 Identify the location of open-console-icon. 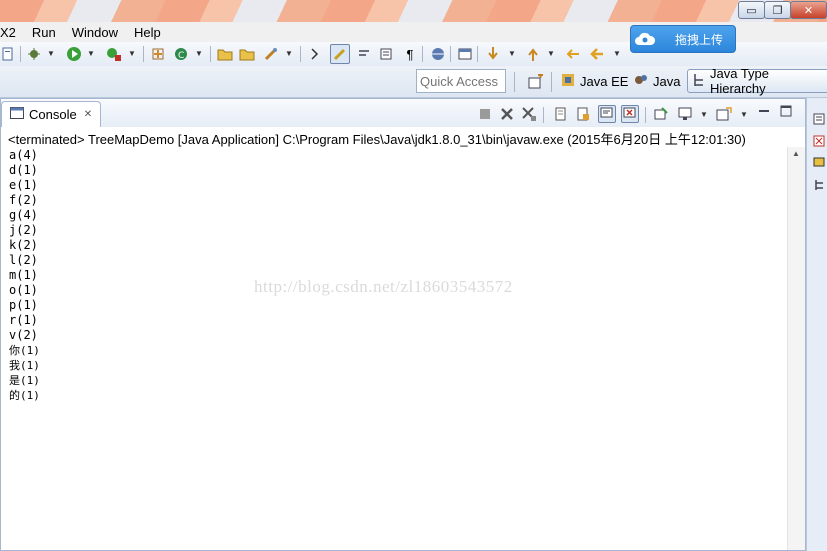
(724, 114).